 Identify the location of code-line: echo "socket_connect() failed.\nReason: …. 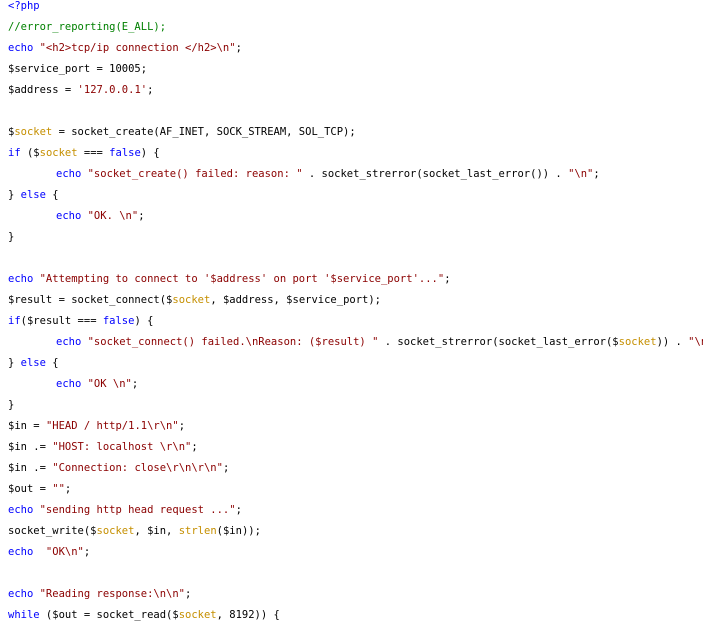
(355, 342).